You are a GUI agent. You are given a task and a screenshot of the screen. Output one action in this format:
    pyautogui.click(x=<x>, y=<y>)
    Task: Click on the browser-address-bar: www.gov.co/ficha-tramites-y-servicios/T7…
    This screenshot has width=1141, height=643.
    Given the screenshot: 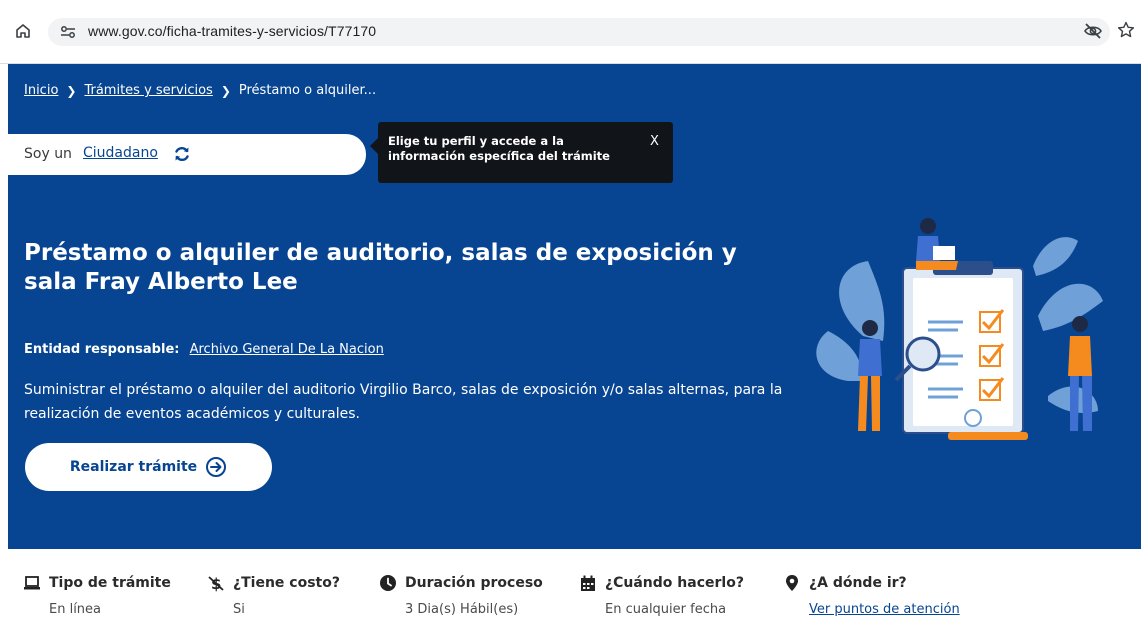 What is the action you would take?
    pyautogui.click(x=570, y=32)
    